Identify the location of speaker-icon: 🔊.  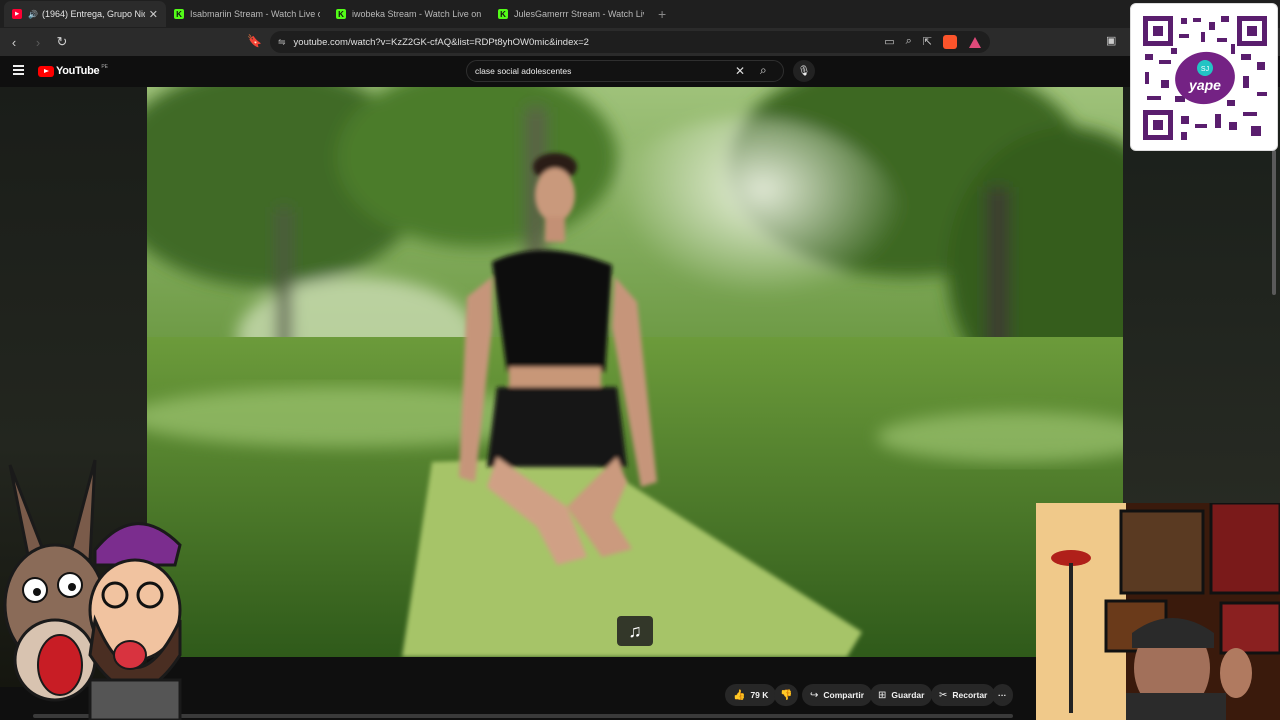
(33, 14).